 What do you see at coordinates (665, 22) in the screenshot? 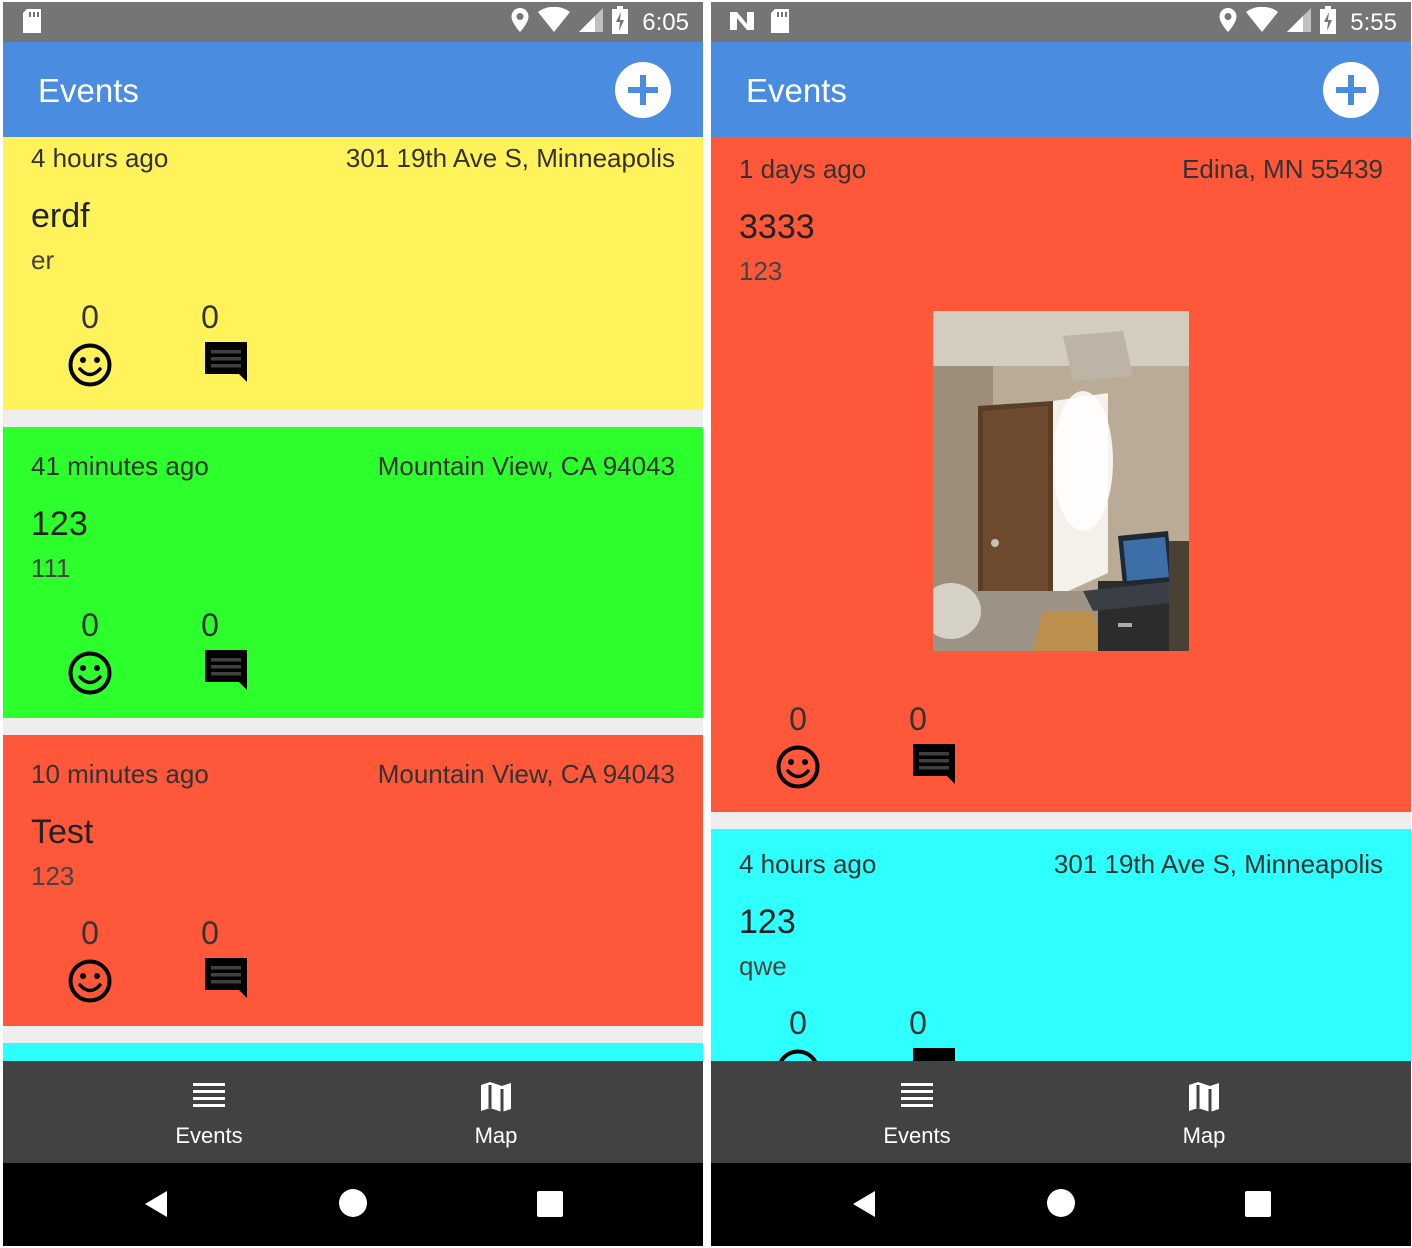
I see `status-time: 6:05` at bounding box center [665, 22].